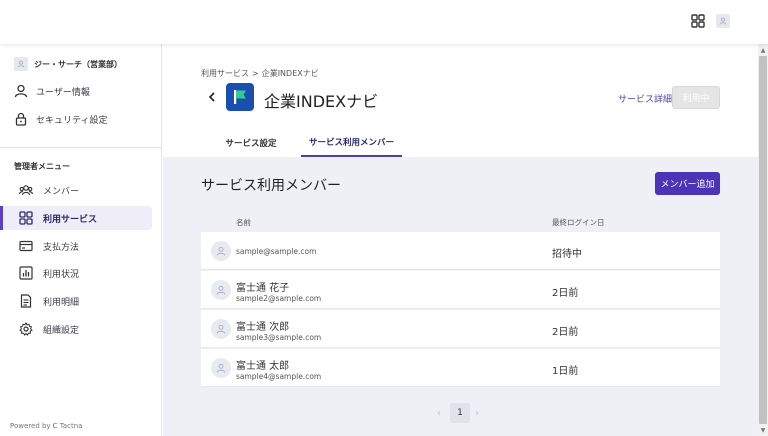 This screenshot has width=768, height=436. I want to click on sidebar-item-services: 利用サービス, so click(76, 218).